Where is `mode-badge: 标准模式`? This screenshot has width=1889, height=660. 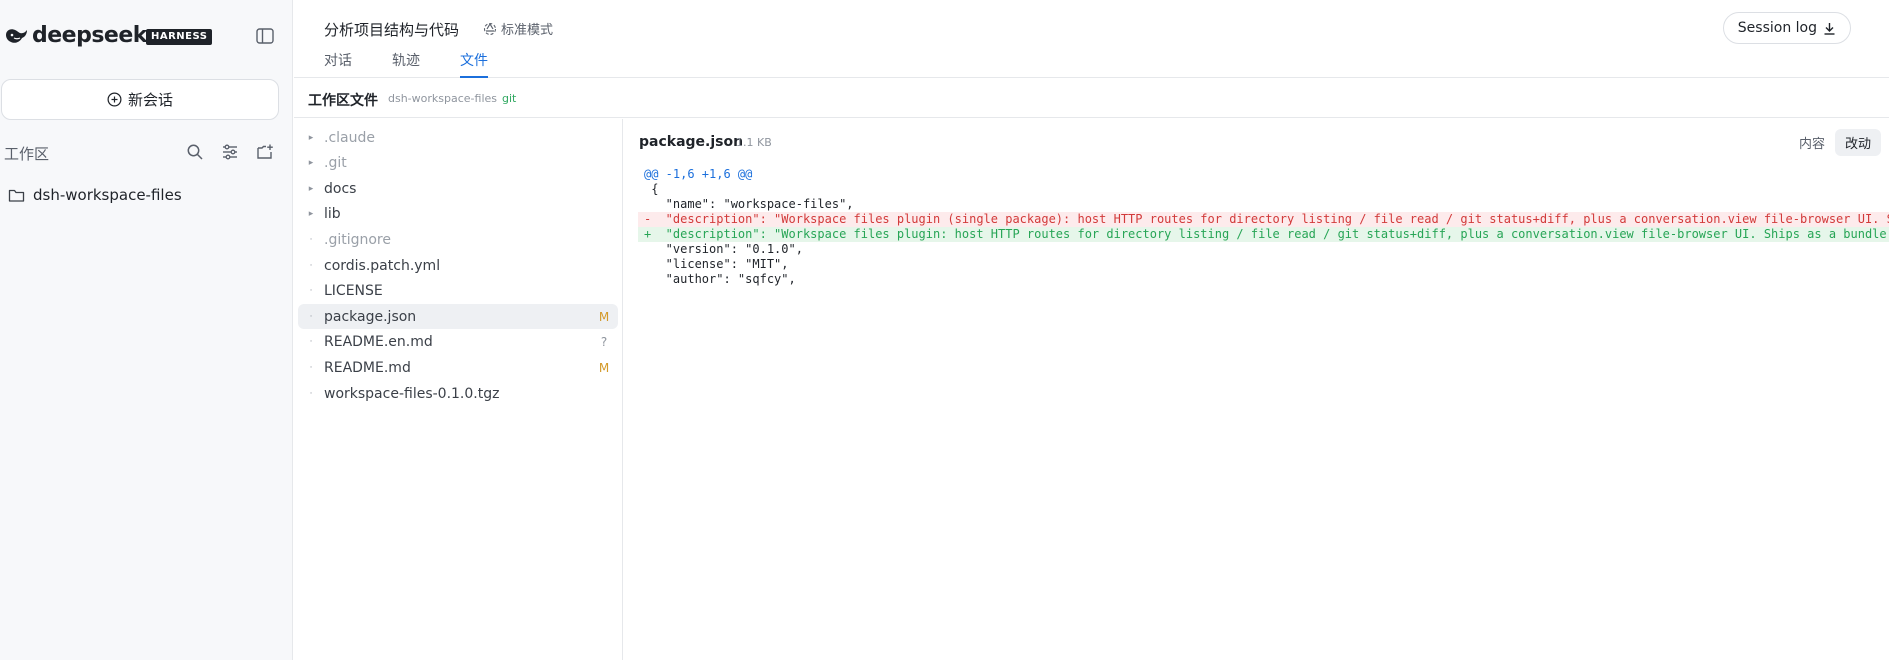
mode-badge: 标准模式 is located at coordinates (518, 28).